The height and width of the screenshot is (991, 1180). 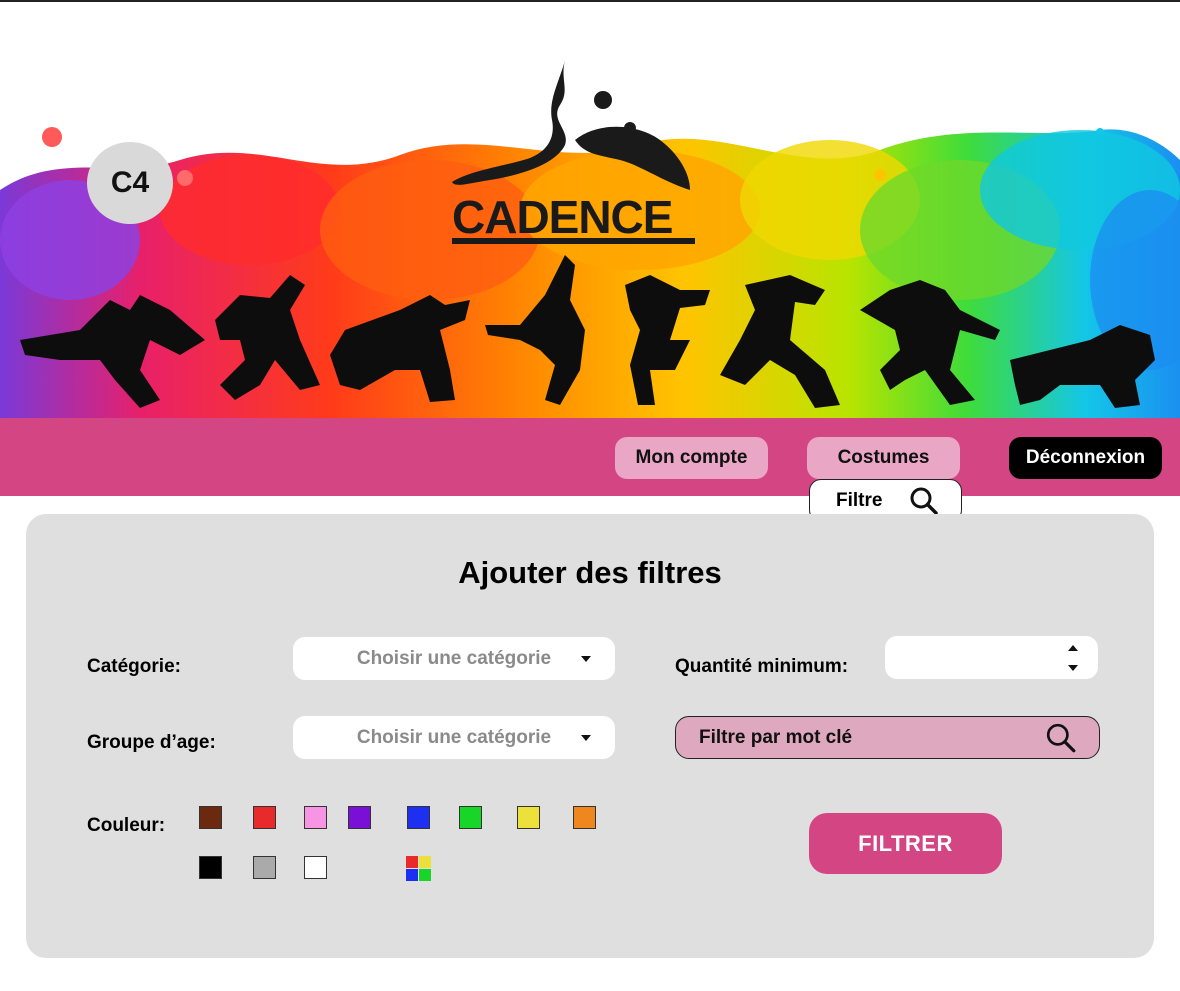 What do you see at coordinates (905, 843) in the screenshot?
I see `filter-submit-button: FILTRER` at bounding box center [905, 843].